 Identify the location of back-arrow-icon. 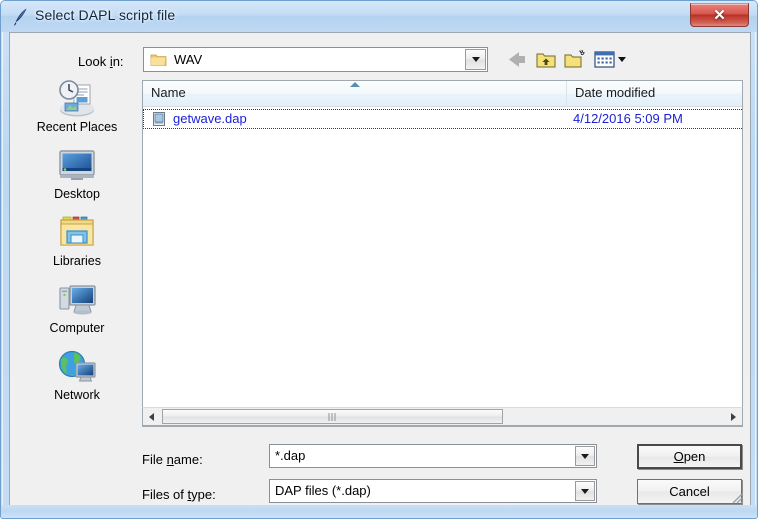
(517, 59).